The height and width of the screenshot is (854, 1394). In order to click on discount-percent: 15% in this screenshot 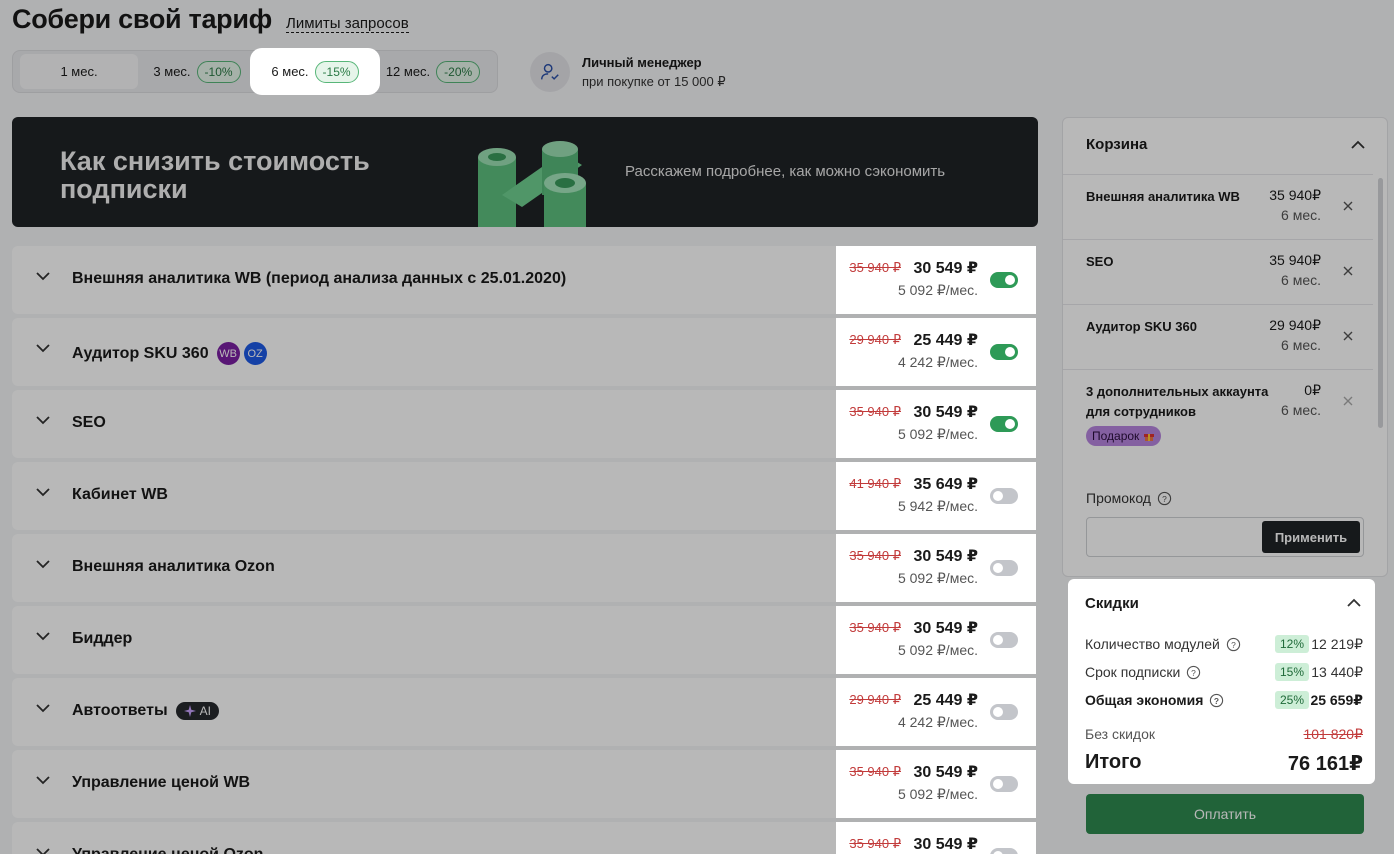, I will do `click(1292, 672)`.